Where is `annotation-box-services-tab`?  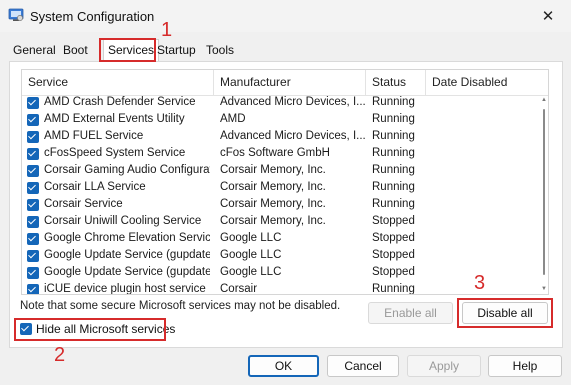 annotation-box-services-tab is located at coordinates (127, 50).